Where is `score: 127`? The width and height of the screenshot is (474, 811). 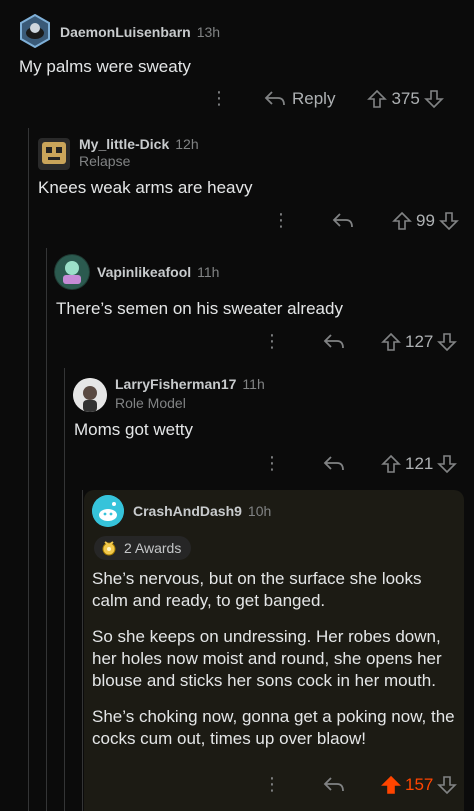
score: 127 is located at coordinates (419, 341).